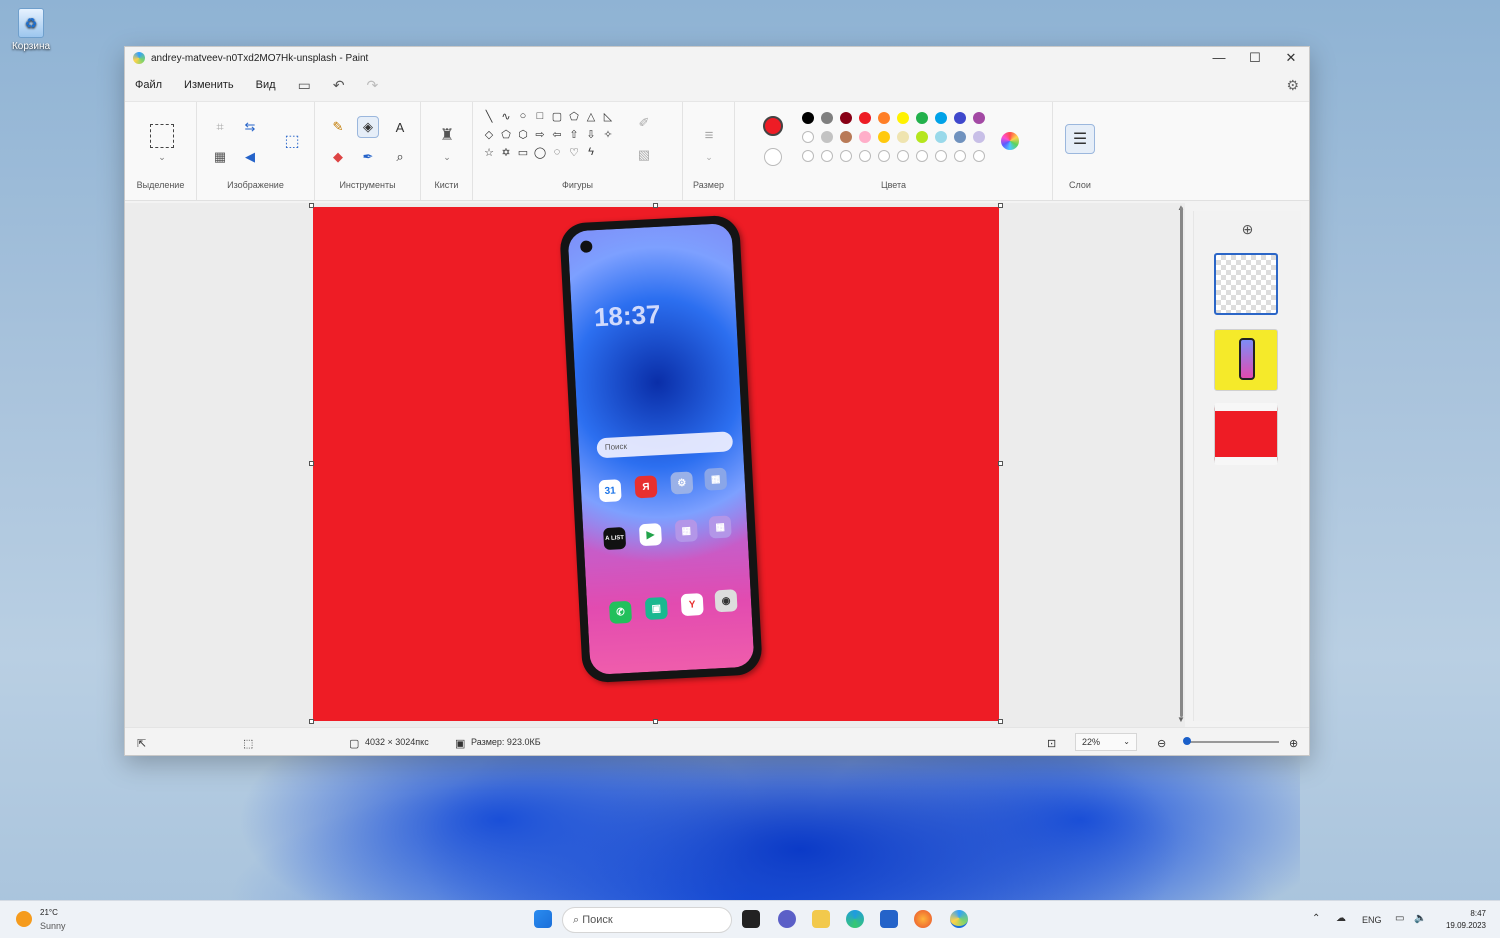 This screenshot has height=938, width=1500. Describe the element at coordinates (400, 157) in the screenshot. I see `magnifier-icon: ⌕` at that location.